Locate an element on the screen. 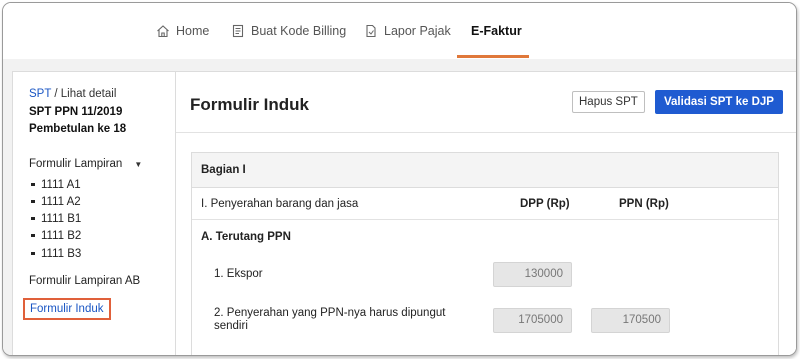  dpp-field-penyerahan: 1705000 is located at coordinates (532, 320).